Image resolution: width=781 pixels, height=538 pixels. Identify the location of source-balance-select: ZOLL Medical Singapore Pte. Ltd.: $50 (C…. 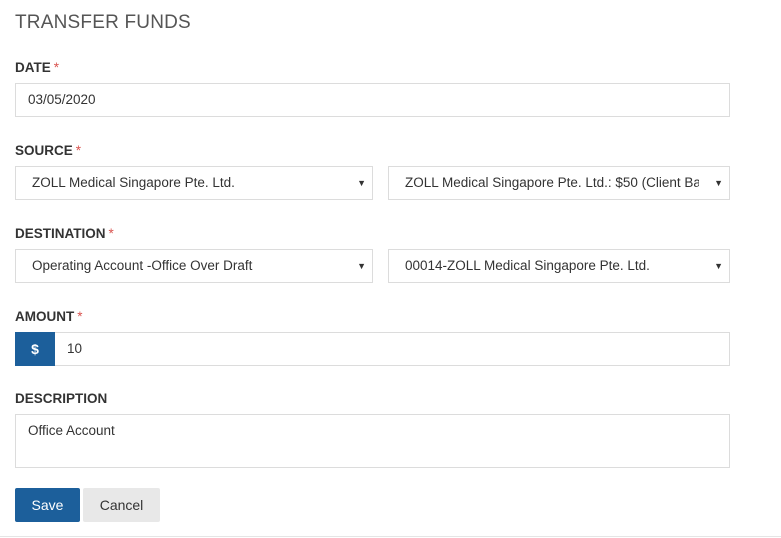
(559, 183).